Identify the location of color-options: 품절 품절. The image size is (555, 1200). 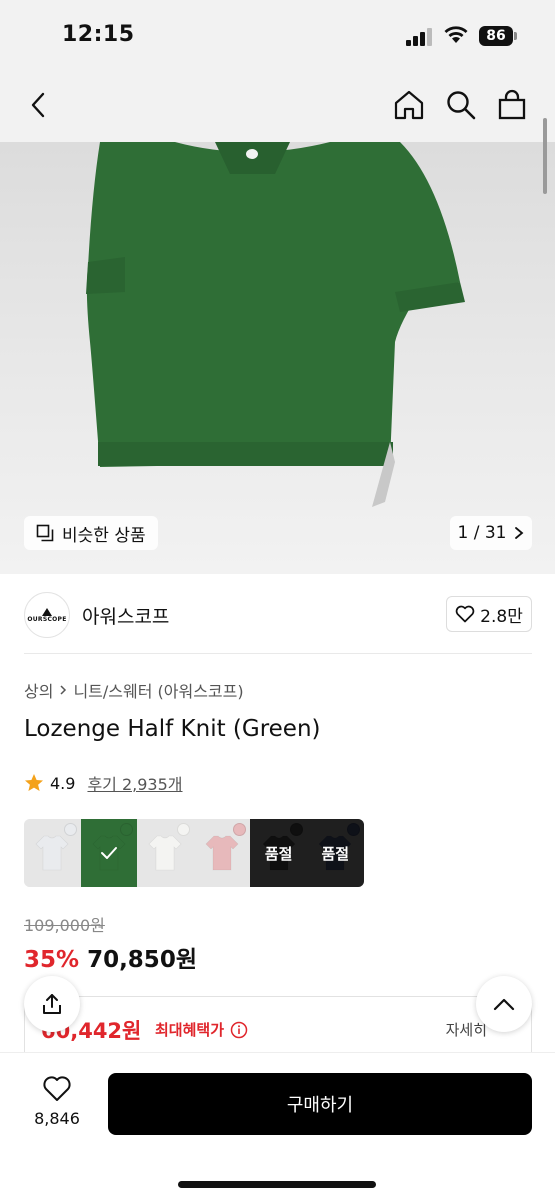
(194, 853).